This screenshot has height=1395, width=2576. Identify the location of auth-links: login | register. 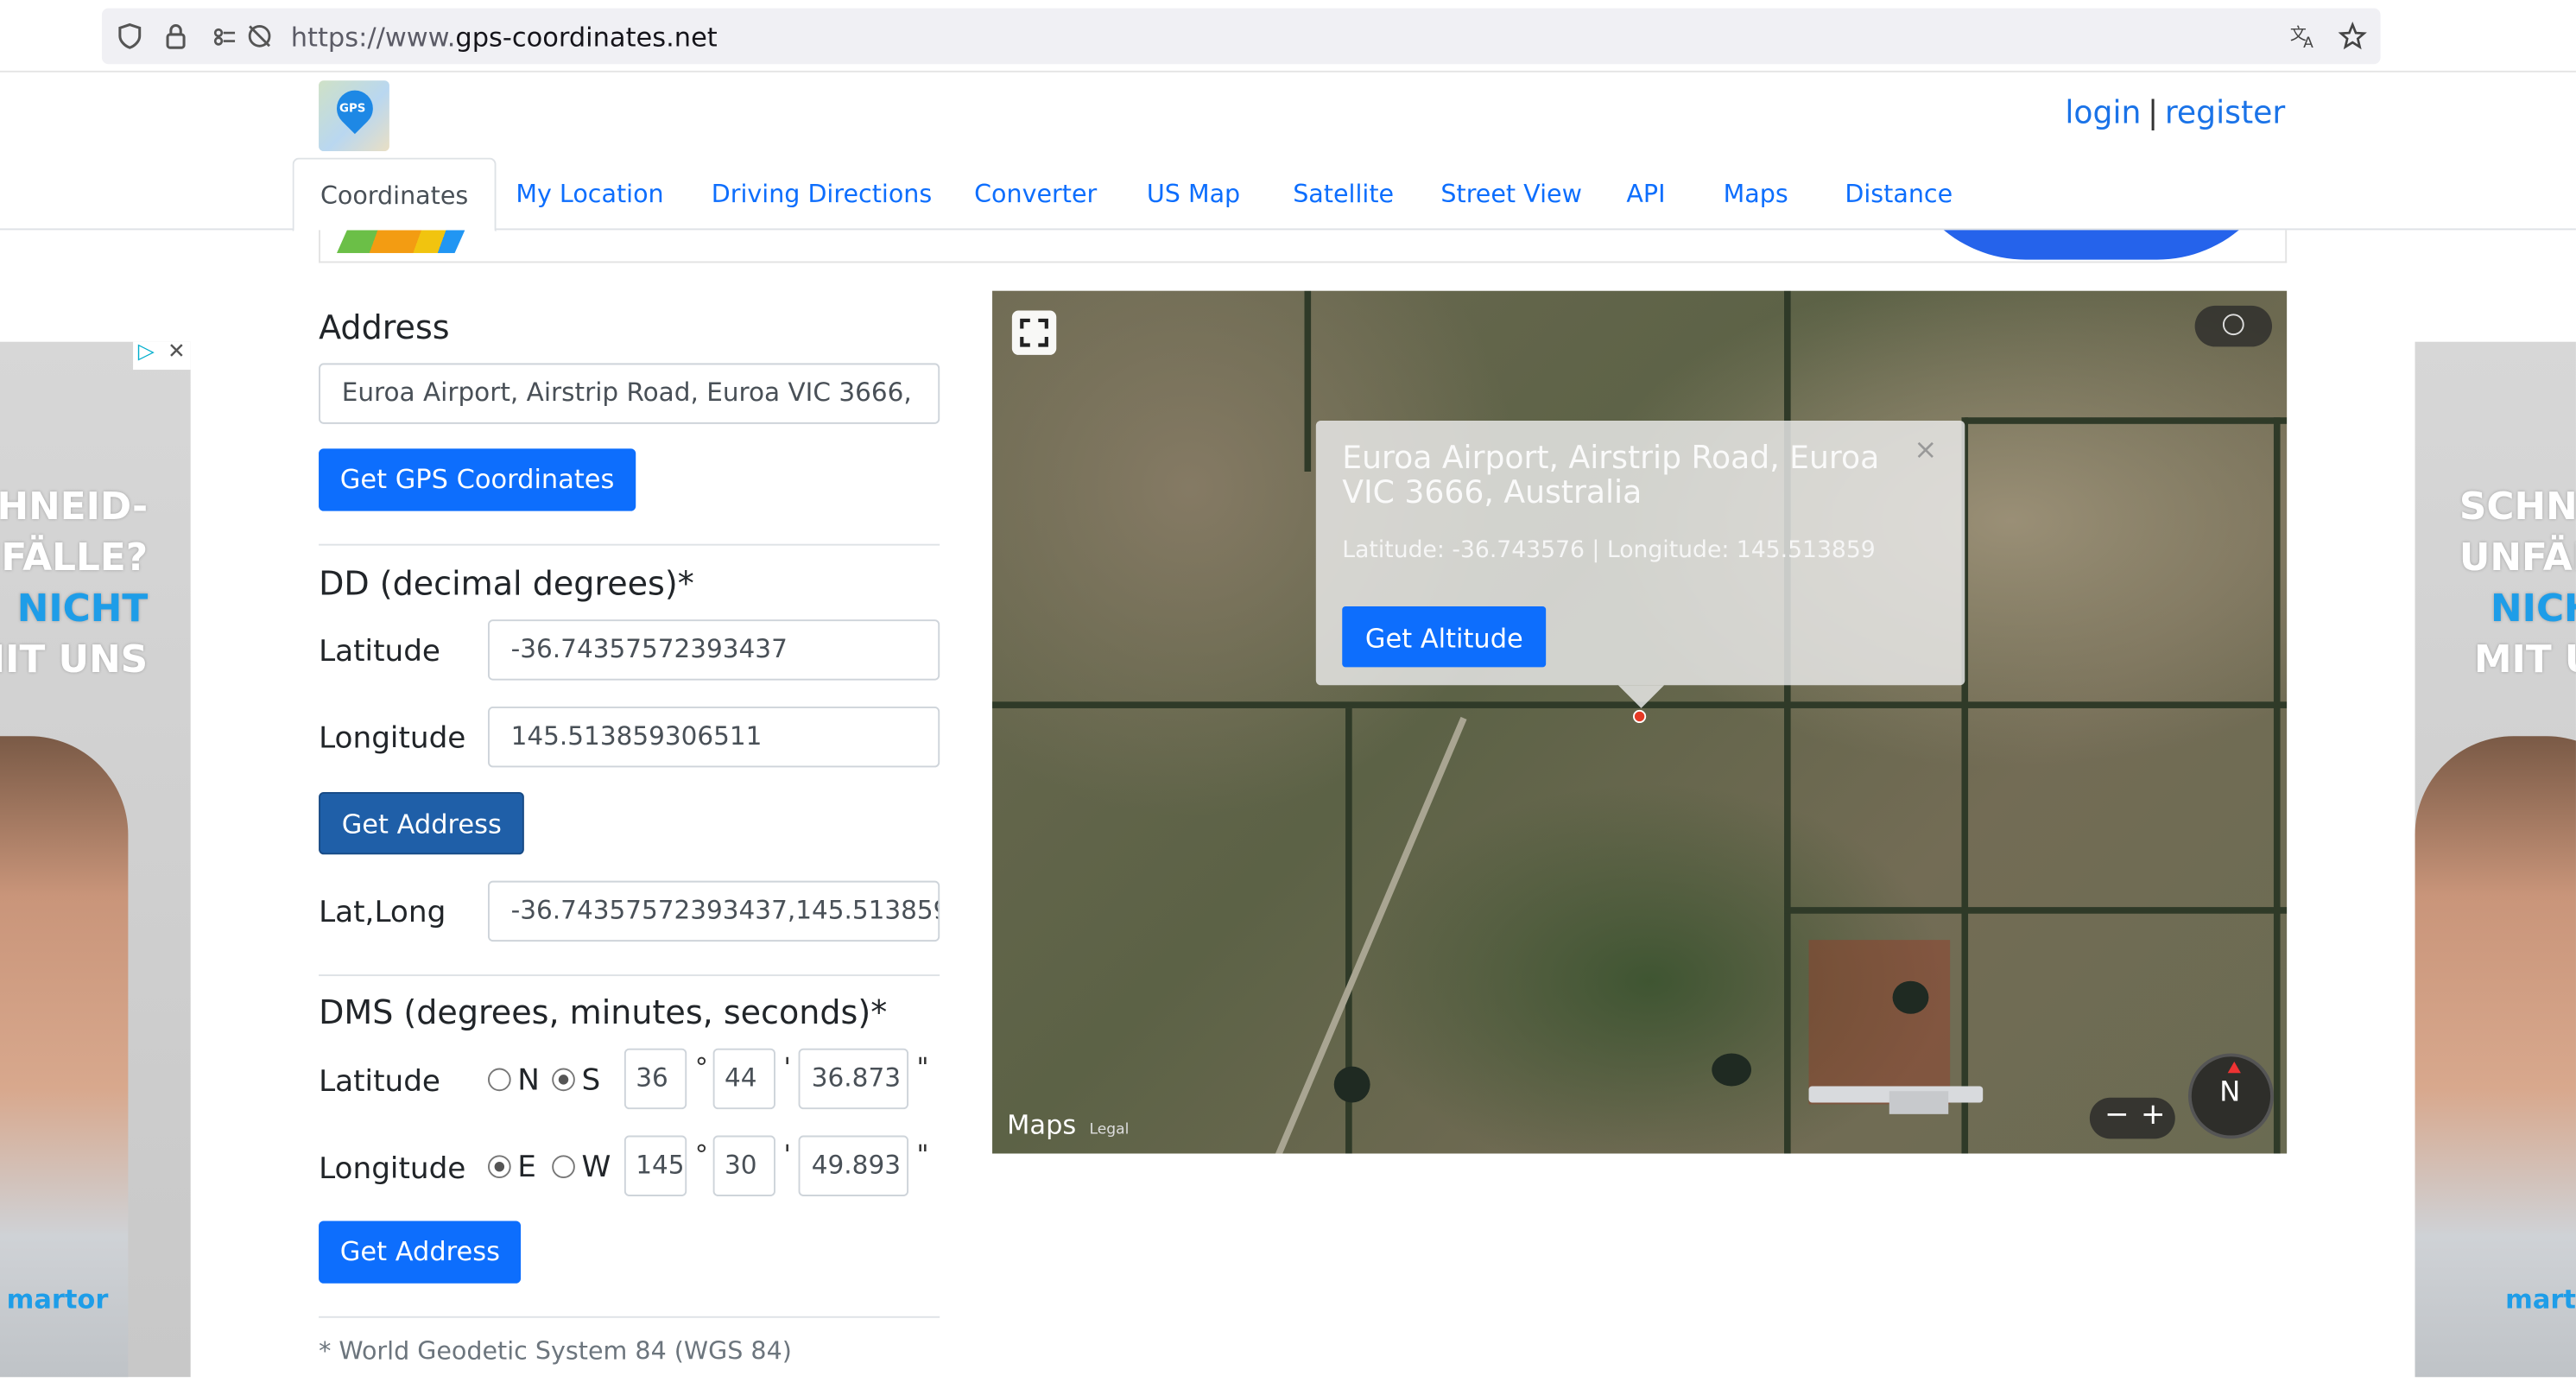
(2175, 113).